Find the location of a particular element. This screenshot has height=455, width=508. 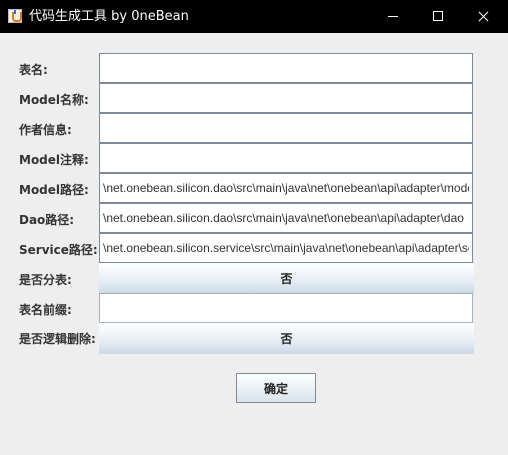

confirm-button: 确定 is located at coordinates (276, 388).